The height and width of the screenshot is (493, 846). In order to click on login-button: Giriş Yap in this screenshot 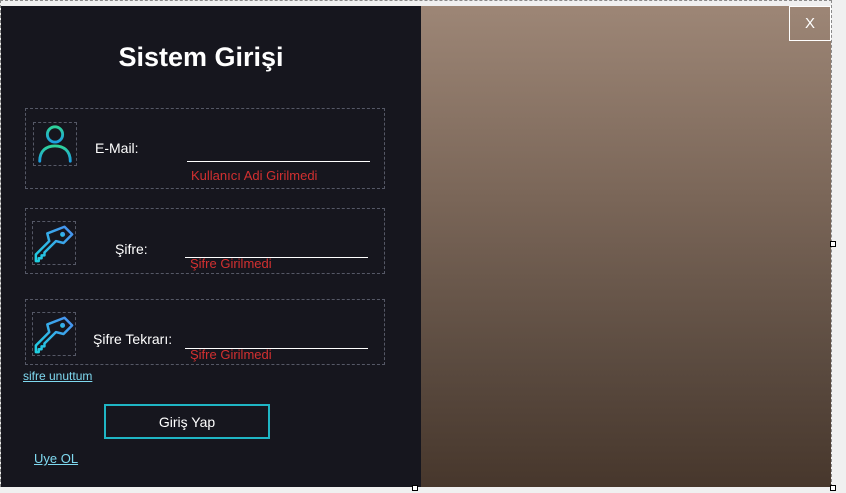, I will do `click(187, 421)`.